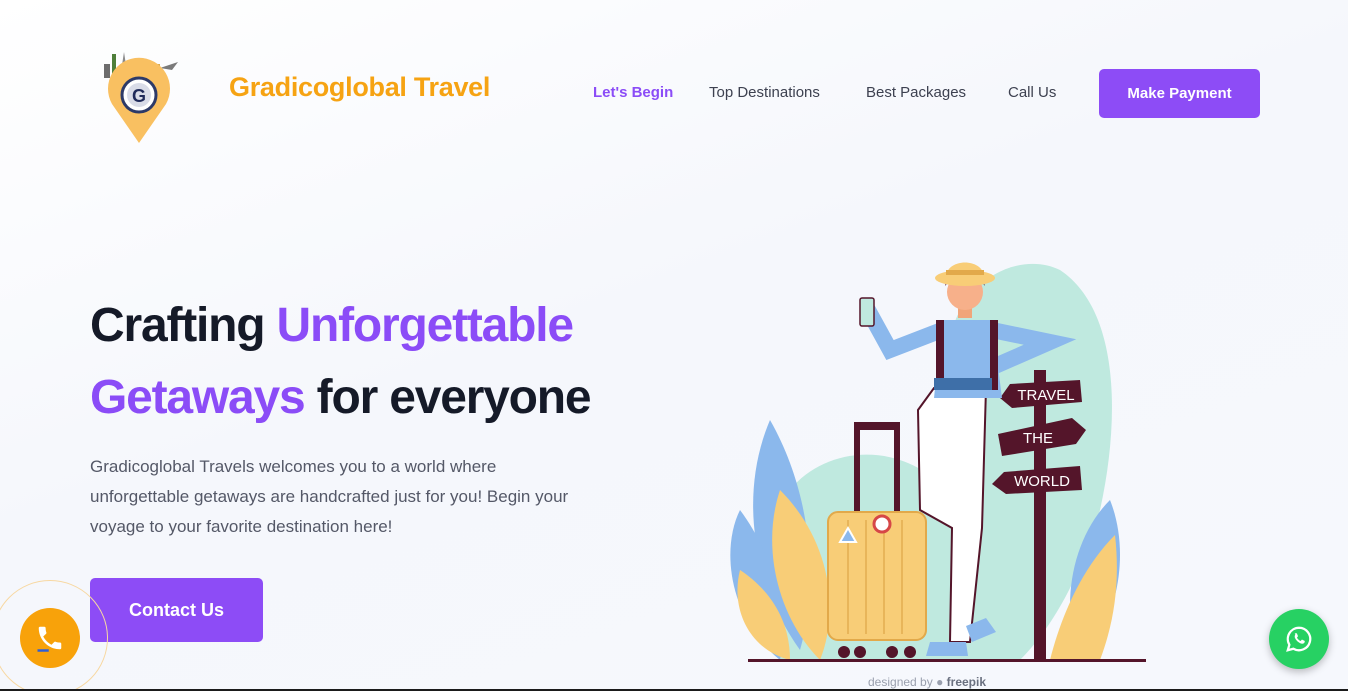 This screenshot has height=691, width=1348. What do you see at coordinates (1045, 395) in the screenshot?
I see `sign-travel: TRAVEL` at bounding box center [1045, 395].